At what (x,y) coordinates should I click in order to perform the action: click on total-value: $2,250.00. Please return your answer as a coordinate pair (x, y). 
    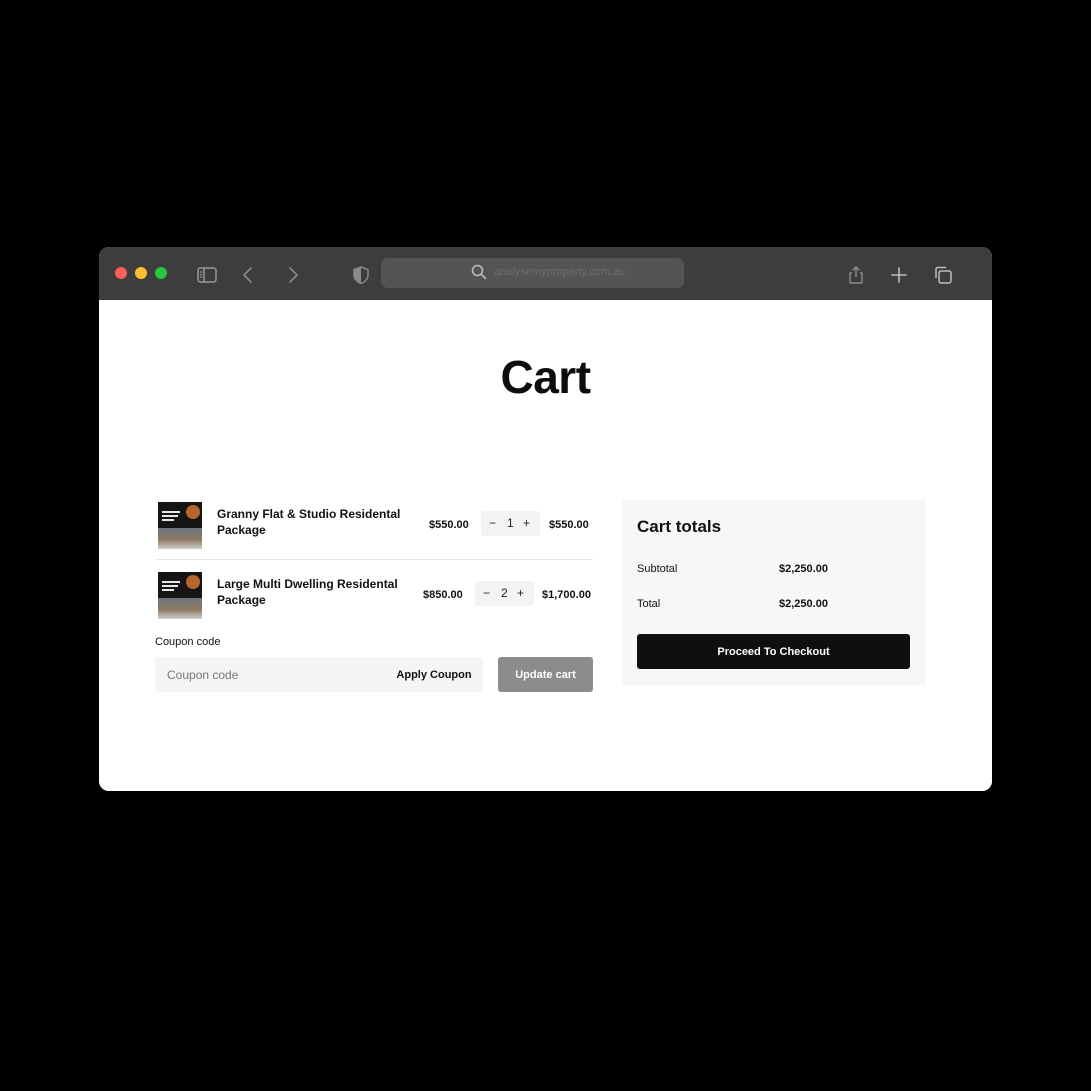
    Looking at the image, I should click on (803, 604).